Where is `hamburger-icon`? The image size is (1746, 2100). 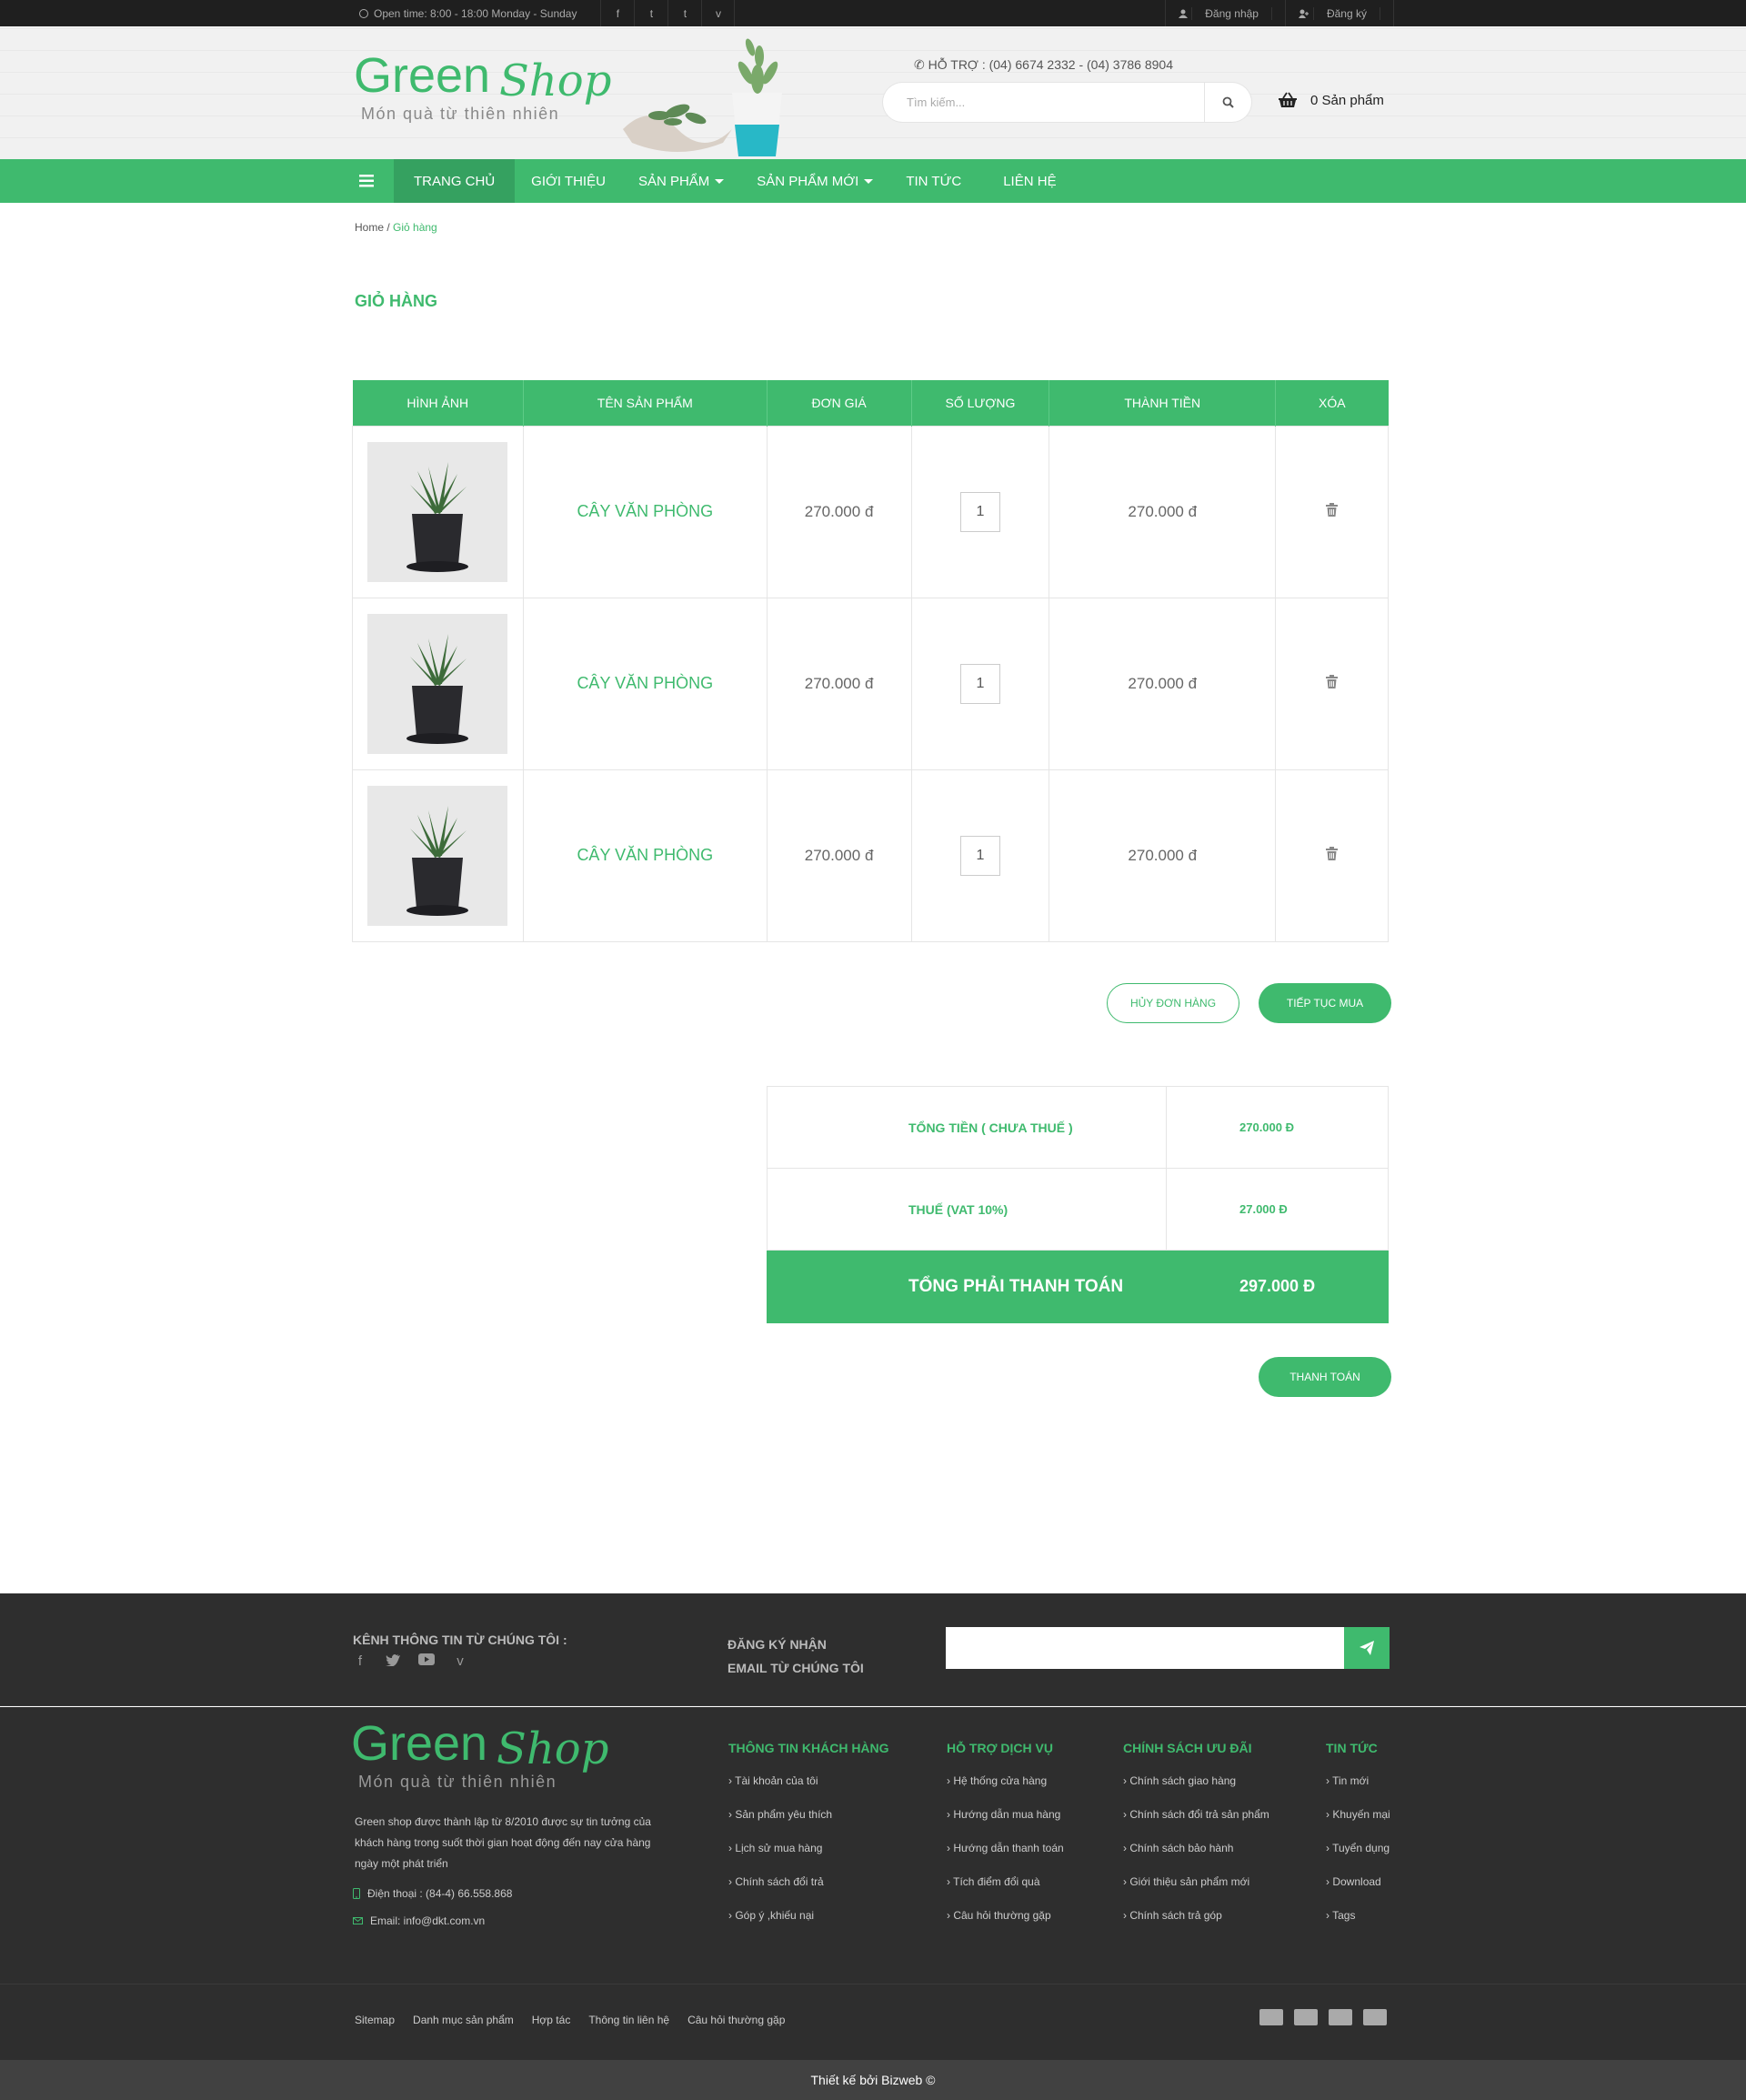
hamburger-icon is located at coordinates (367, 181).